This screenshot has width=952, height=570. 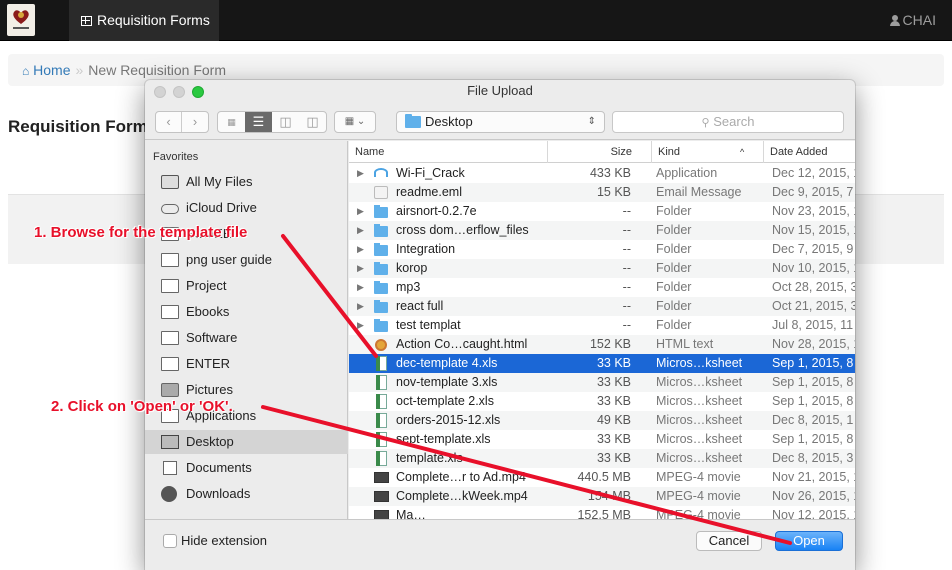 I want to click on sidebar-item: Documents, so click(x=246, y=468).